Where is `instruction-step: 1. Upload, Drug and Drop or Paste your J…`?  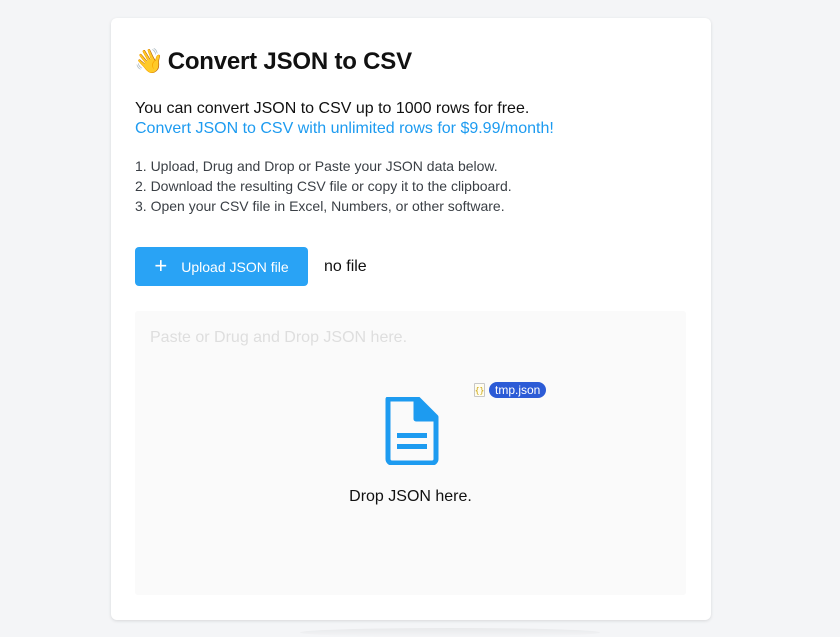
instruction-step: 1. Upload, Drug and Drop or Paste your J… is located at coordinates (316, 166).